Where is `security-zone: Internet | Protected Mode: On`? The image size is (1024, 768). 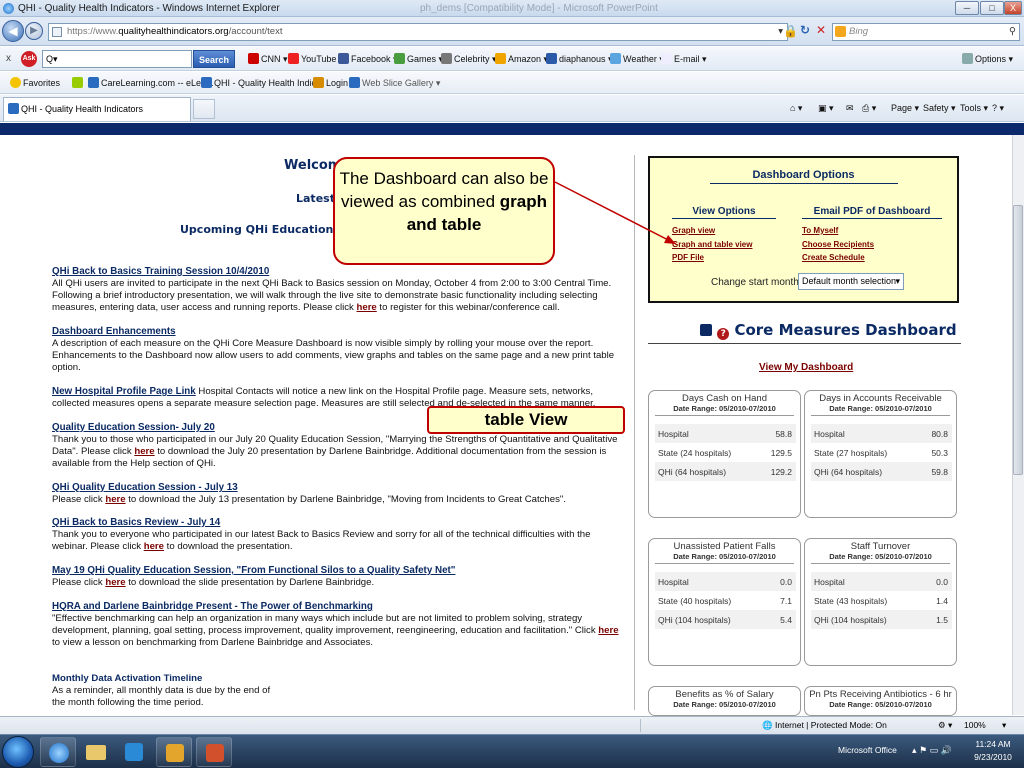
security-zone: Internet | Protected Mode: On is located at coordinates (831, 725).